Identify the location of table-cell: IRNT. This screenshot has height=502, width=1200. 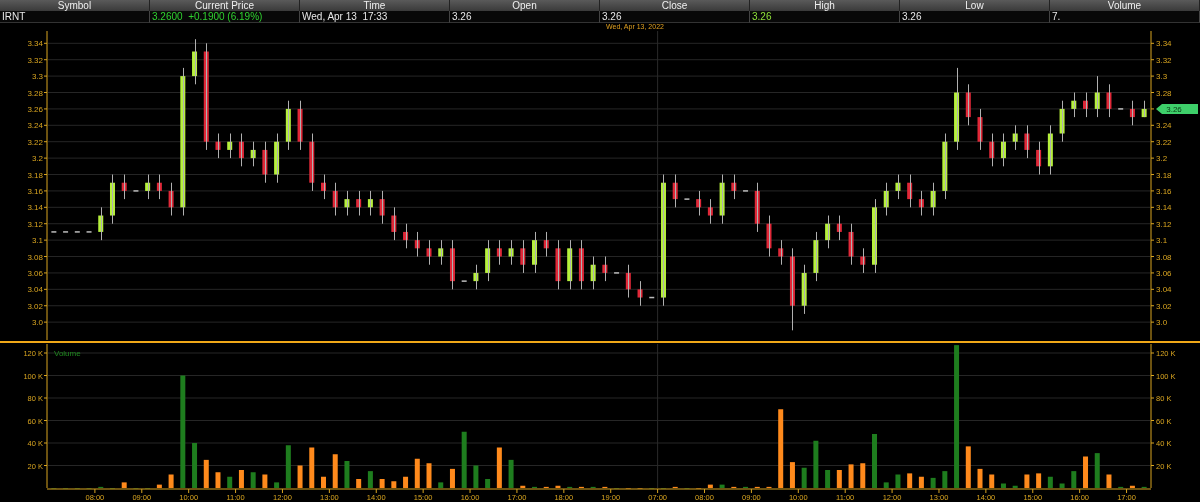
(14, 16).